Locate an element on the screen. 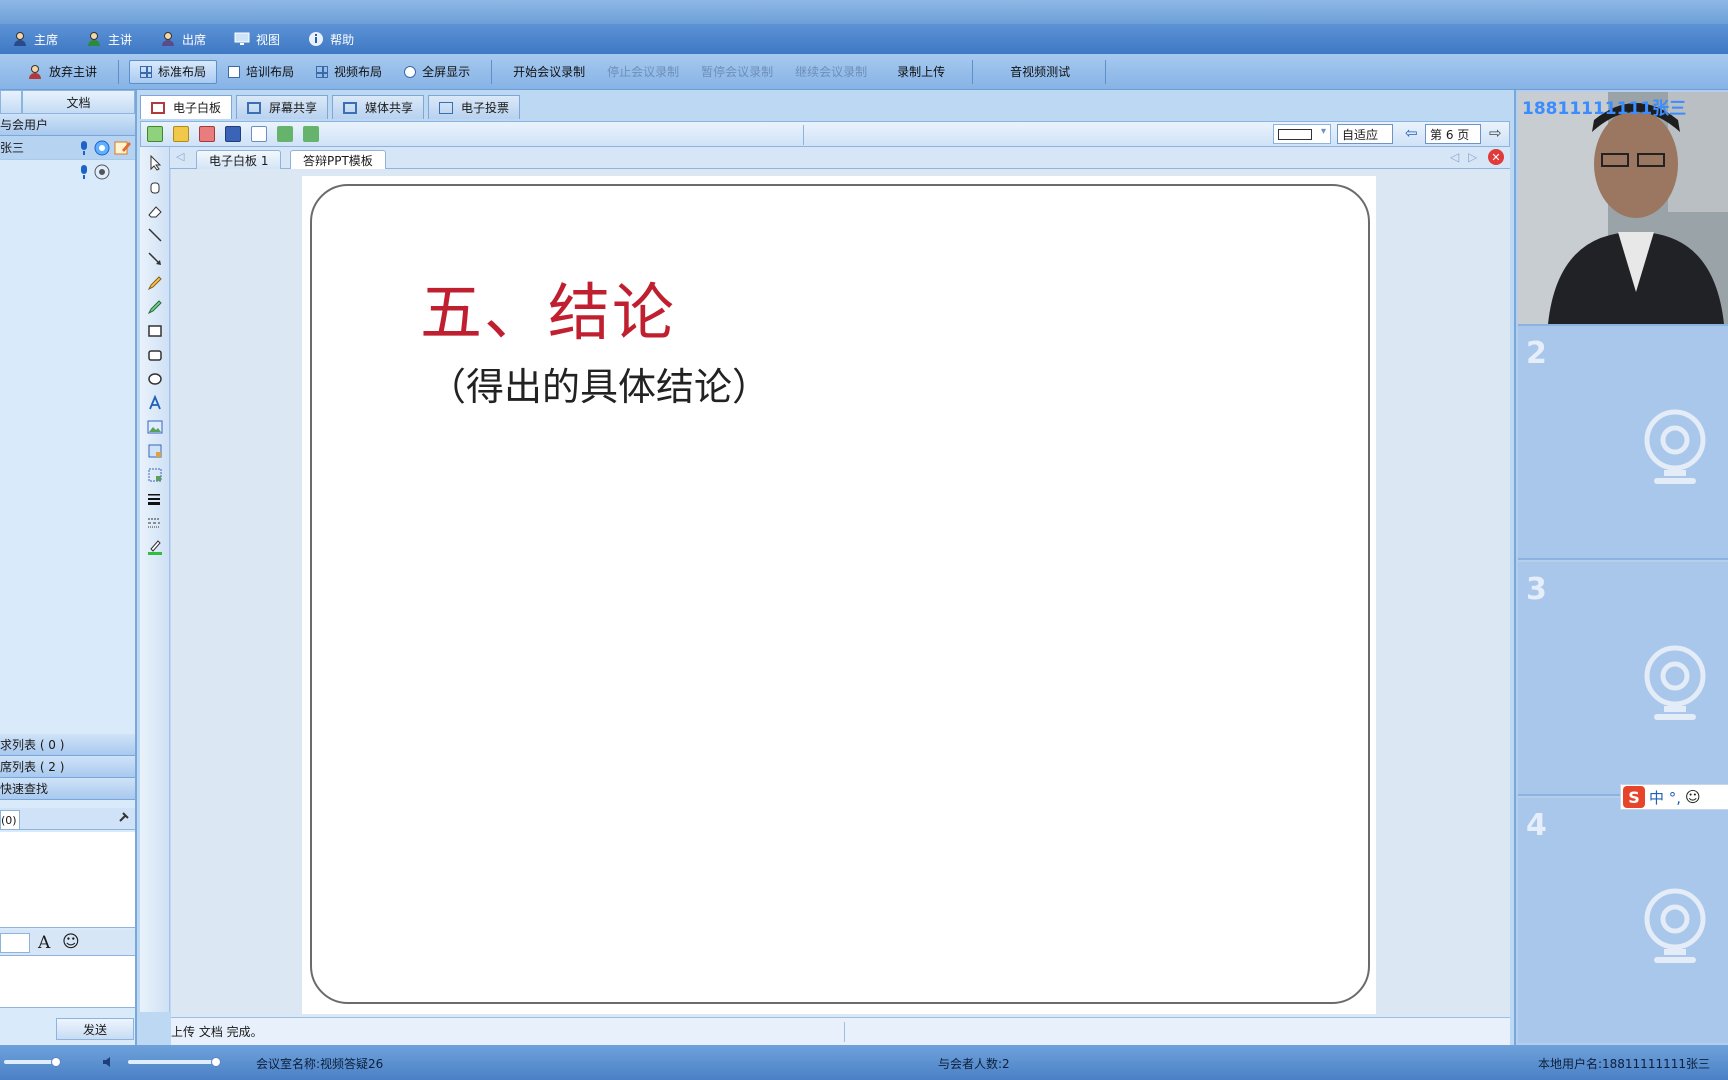 The image size is (1728, 1080). pin-icon is located at coordinates (123, 818).